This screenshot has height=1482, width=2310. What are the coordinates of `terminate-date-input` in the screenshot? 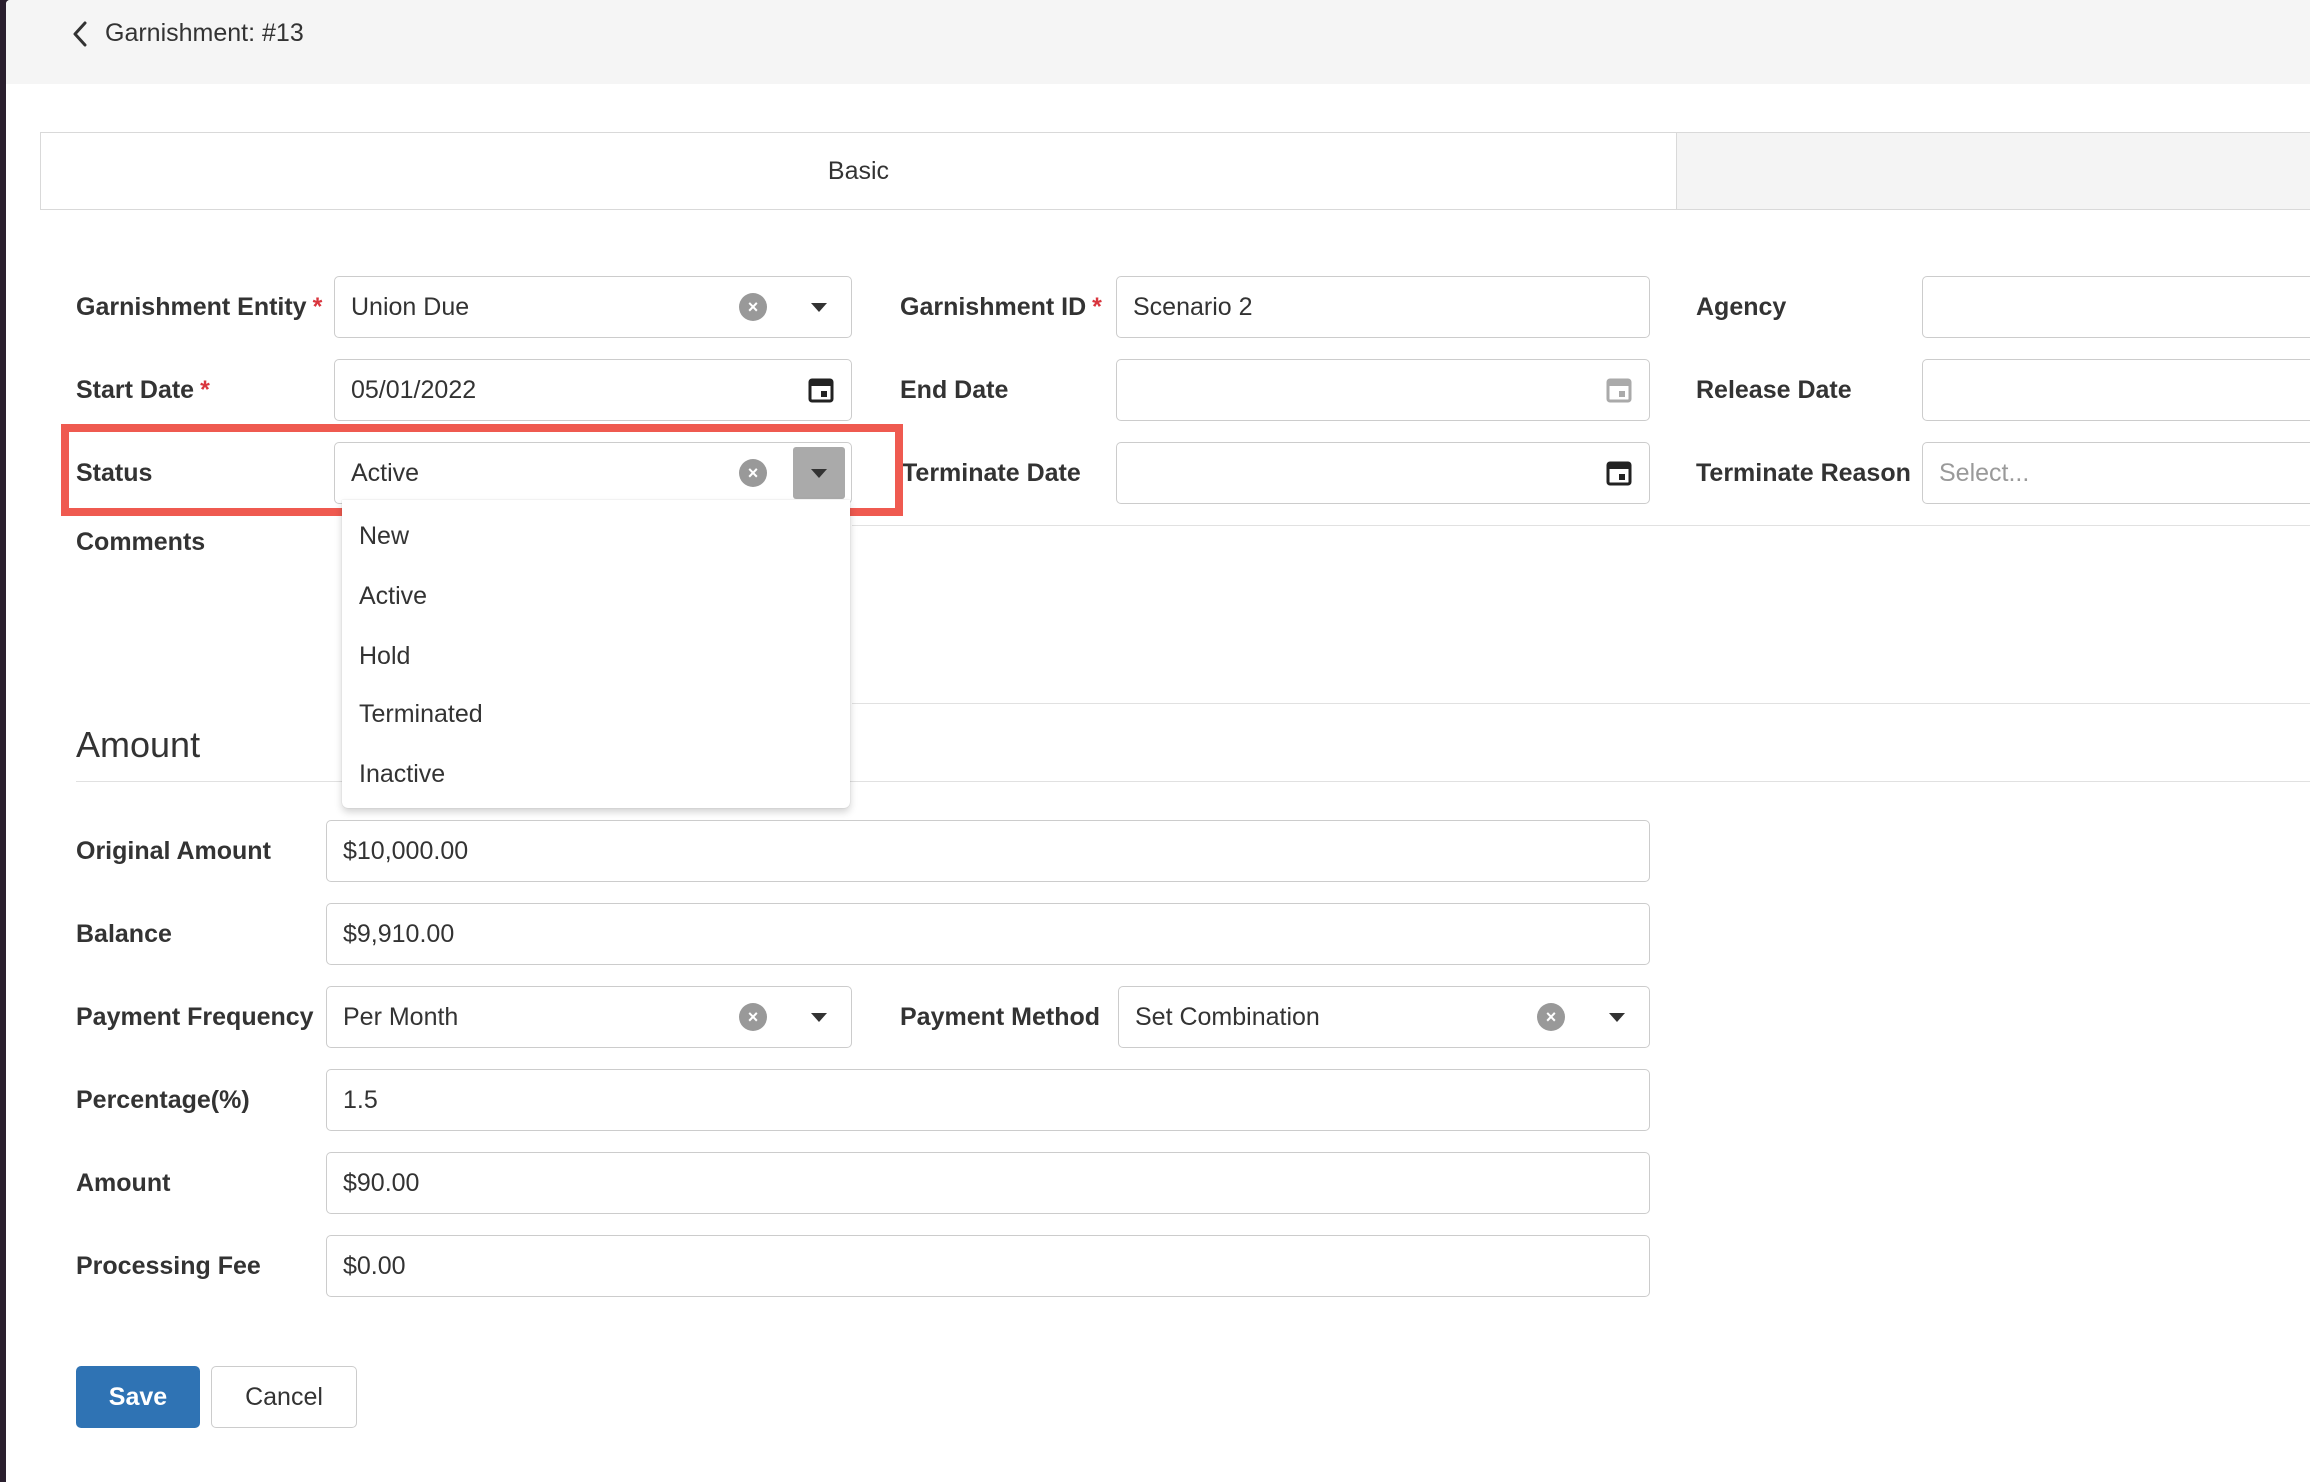 It's located at (1383, 473).